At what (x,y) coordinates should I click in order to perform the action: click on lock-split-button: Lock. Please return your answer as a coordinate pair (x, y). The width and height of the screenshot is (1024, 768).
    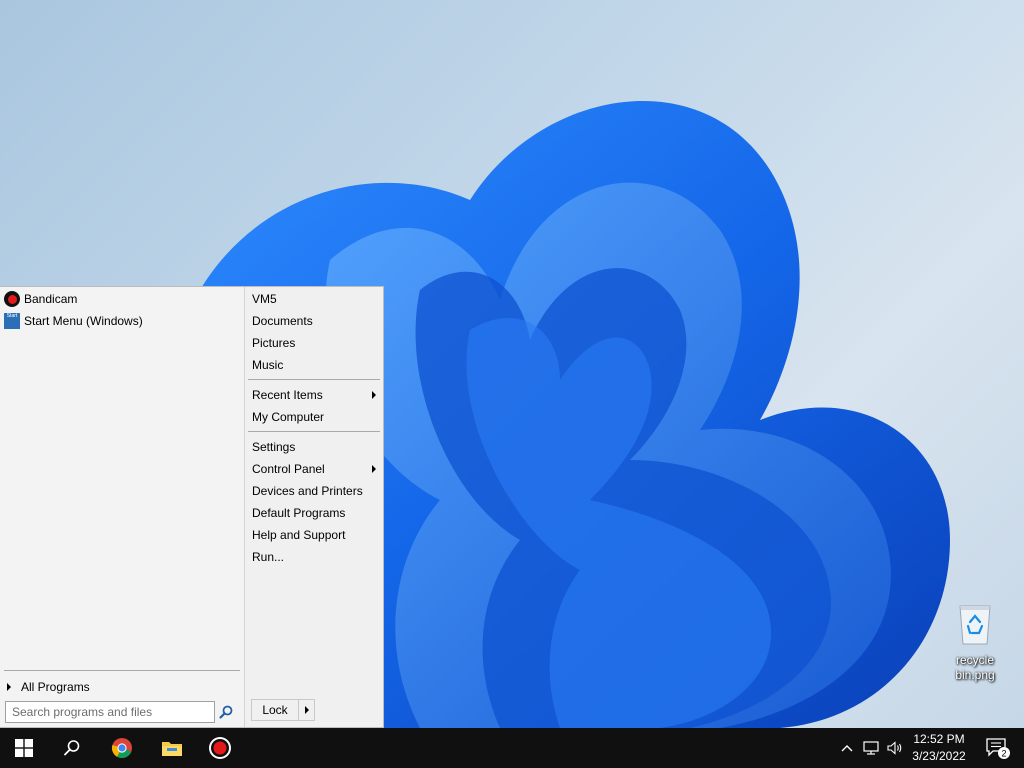
    Looking at the image, I should click on (283, 710).